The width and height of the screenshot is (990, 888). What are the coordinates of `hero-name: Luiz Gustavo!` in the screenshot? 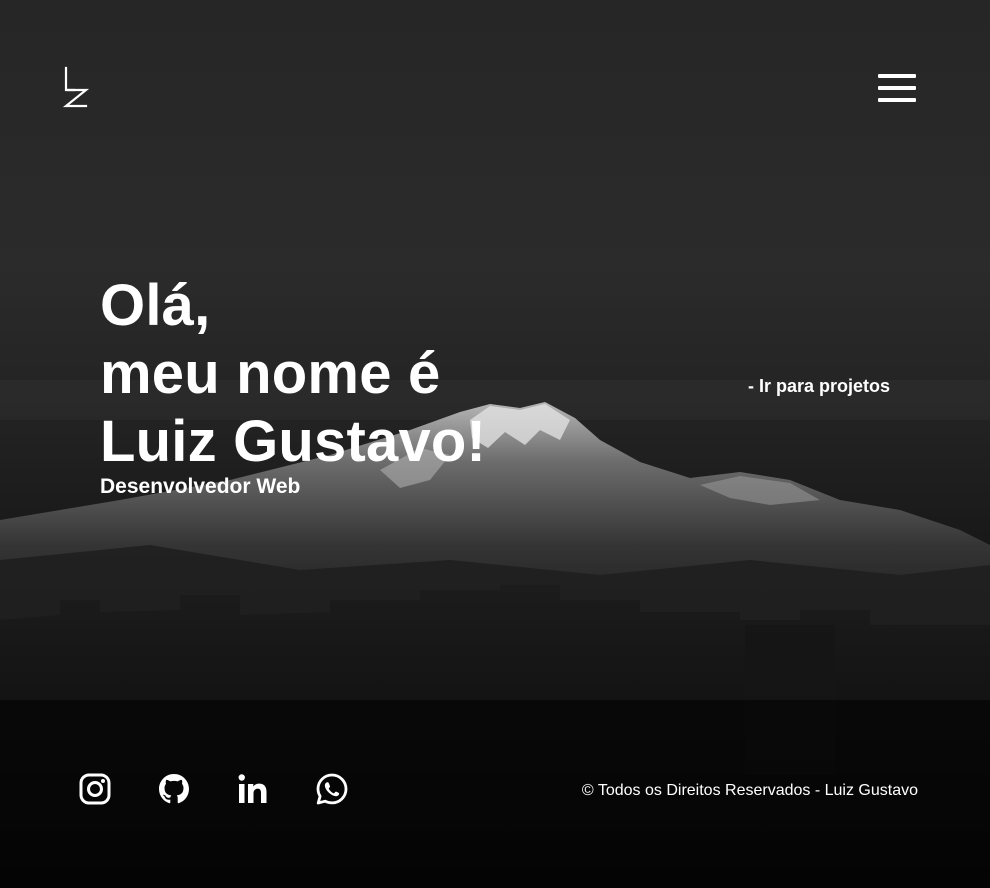 It's located at (293, 441).